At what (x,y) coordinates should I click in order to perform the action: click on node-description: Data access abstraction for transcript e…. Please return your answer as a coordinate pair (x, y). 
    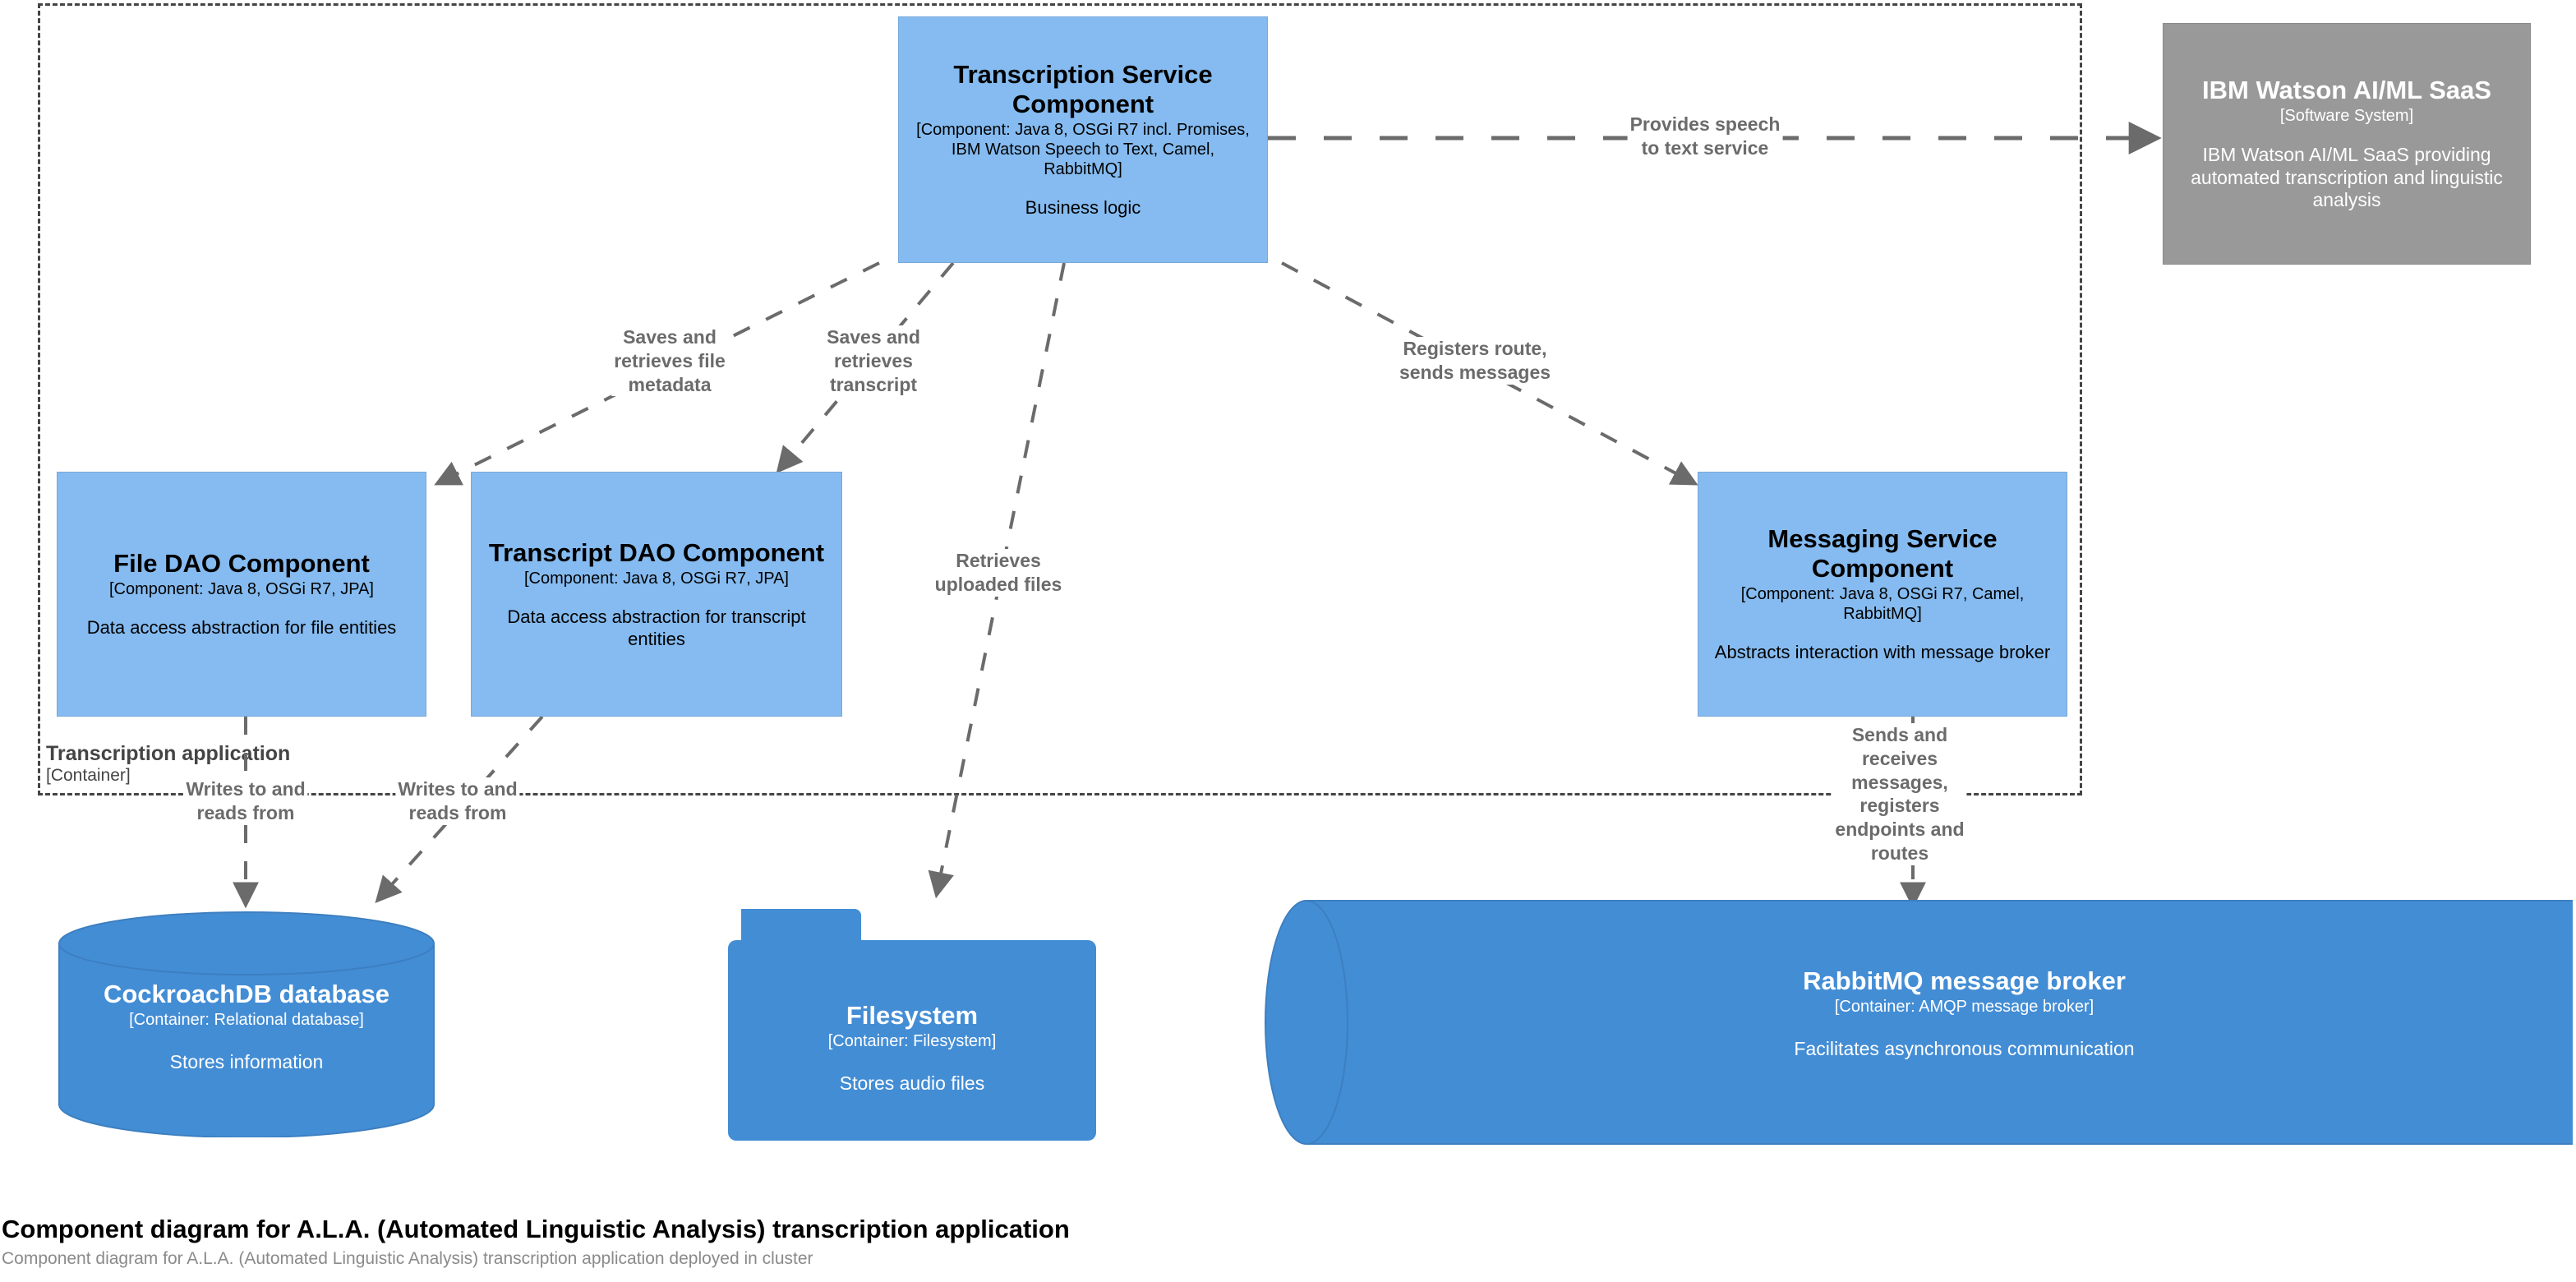
    Looking at the image, I should click on (656, 627).